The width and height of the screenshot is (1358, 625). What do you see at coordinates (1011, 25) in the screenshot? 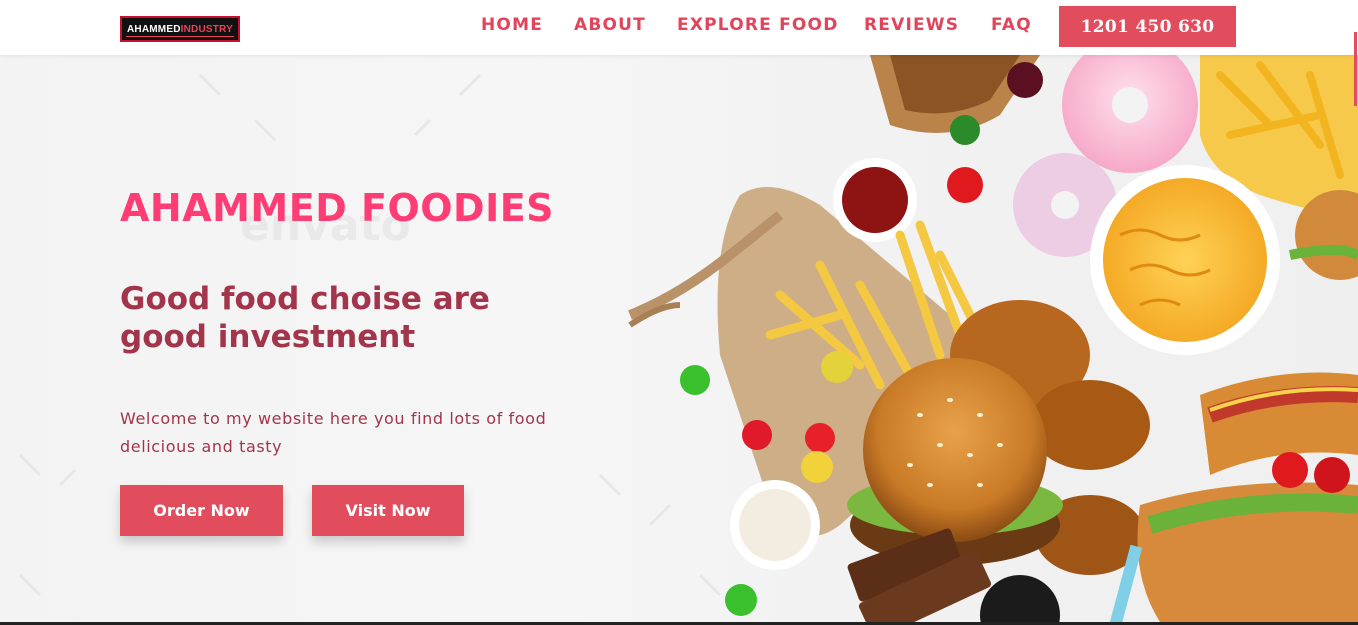
I see `nav-faq: FAQ` at bounding box center [1011, 25].